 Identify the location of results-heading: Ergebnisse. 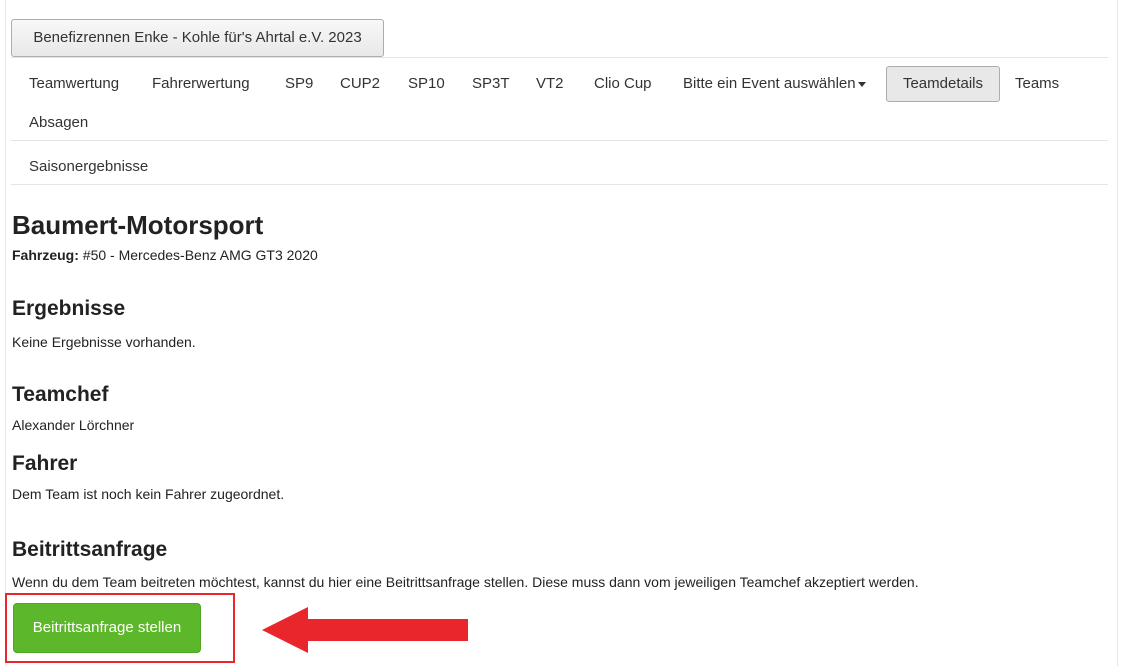
(69, 308).